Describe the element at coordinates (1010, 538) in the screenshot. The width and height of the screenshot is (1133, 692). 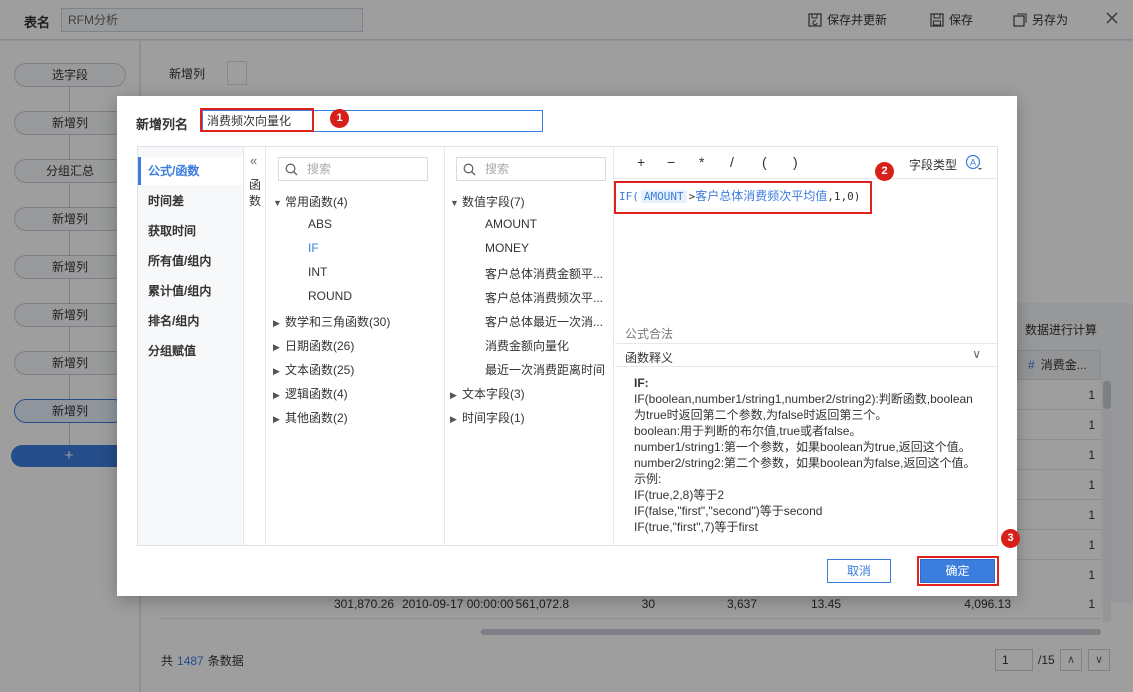
I see `step-badge-3: 3` at that location.